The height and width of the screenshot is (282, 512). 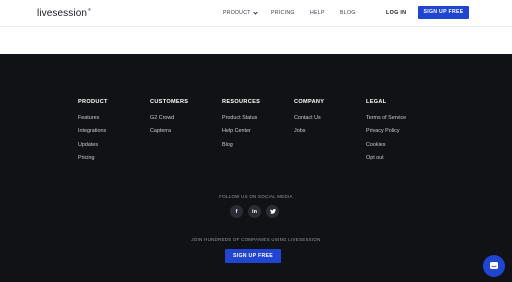 What do you see at coordinates (237, 13) in the screenshot?
I see `nav-product-label: PRODUCT` at bounding box center [237, 13].